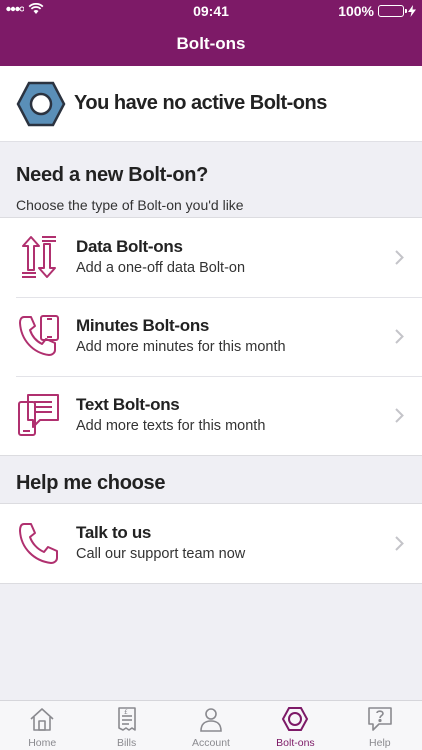  What do you see at coordinates (200, 103) in the screenshot?
I see `no-active-boltons-message: You have no active Bolt-ons` at bounding box center [200, 103].